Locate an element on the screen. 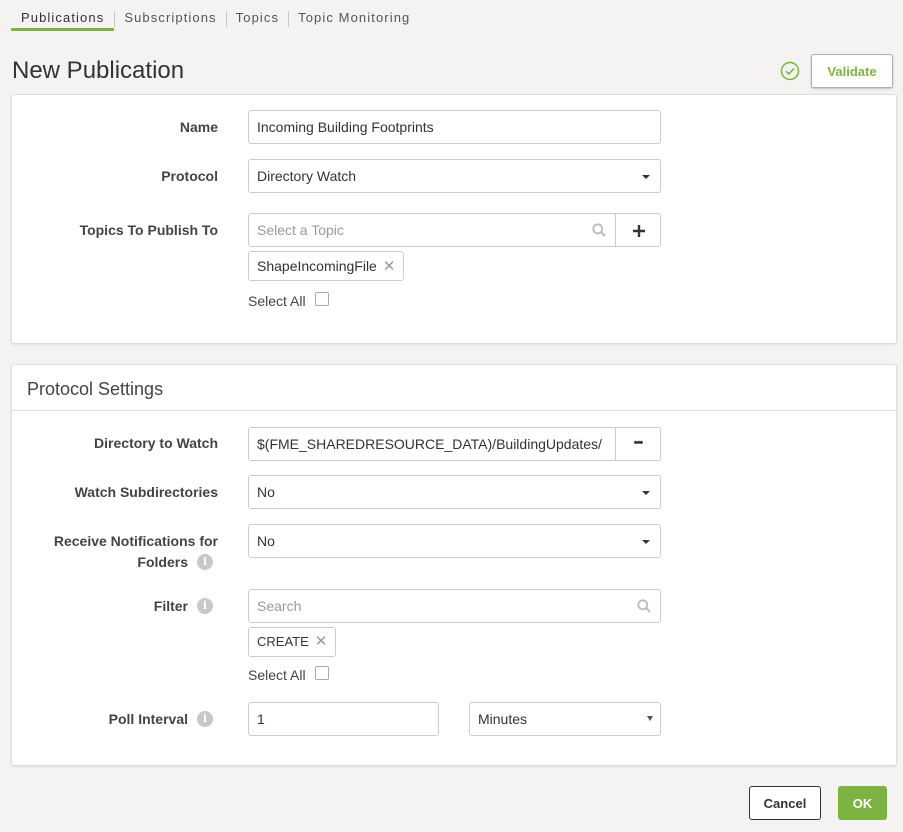  watch-subdirectories-value: No is located at coordinates (266, 492).